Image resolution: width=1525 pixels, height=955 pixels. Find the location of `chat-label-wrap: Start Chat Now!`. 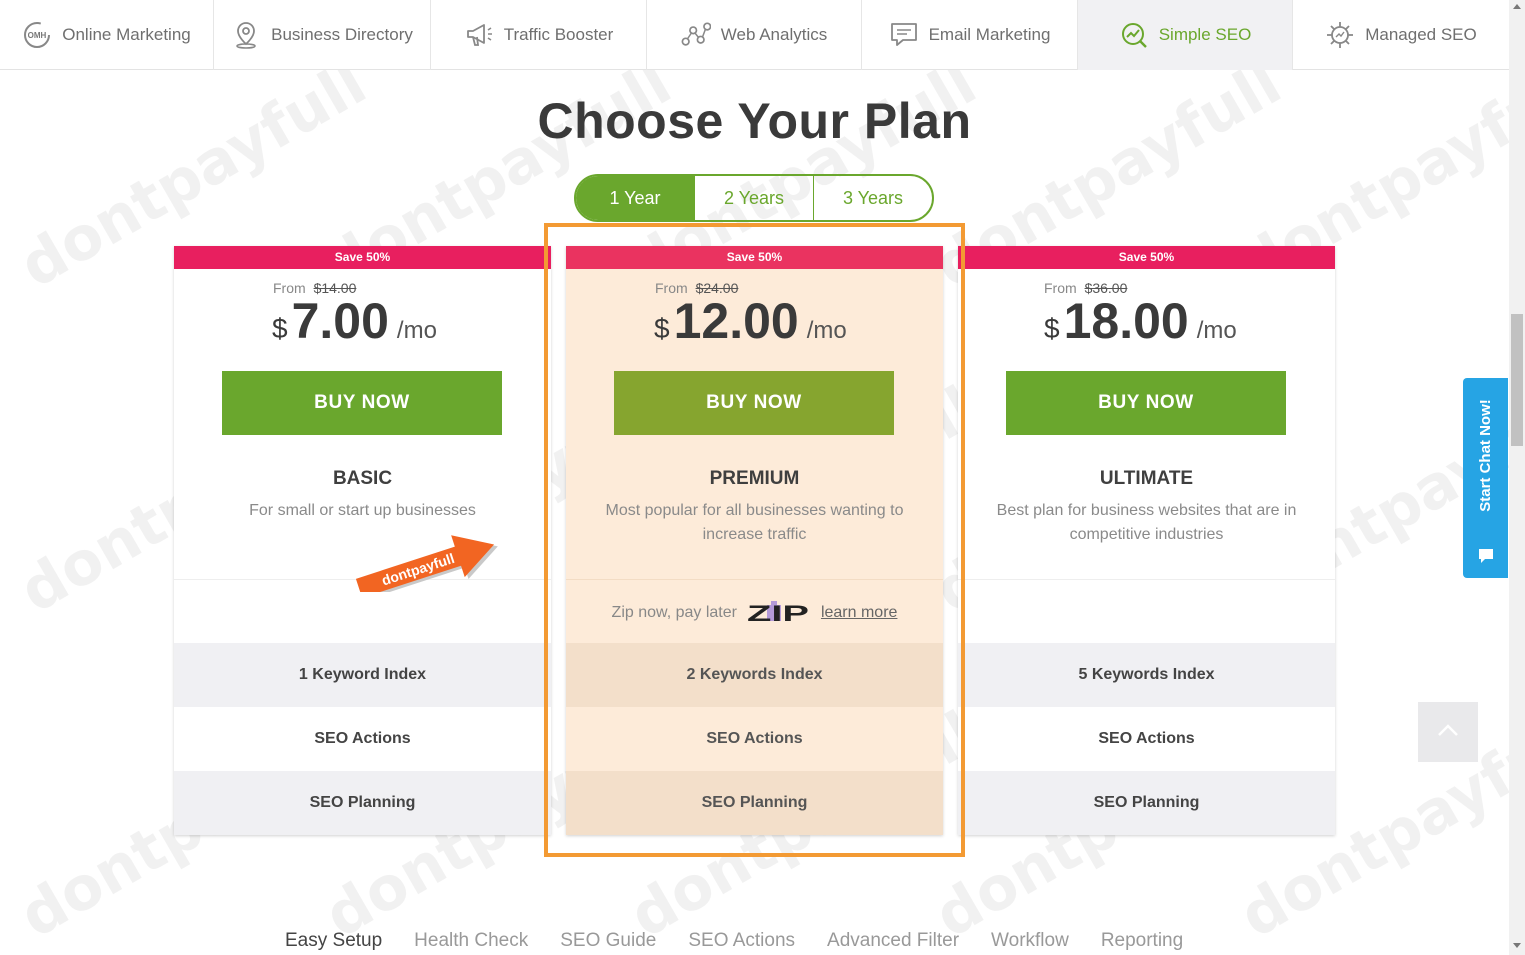

chat-label-wrap: Start Chat Now! is located at coordinates (1485, 455).